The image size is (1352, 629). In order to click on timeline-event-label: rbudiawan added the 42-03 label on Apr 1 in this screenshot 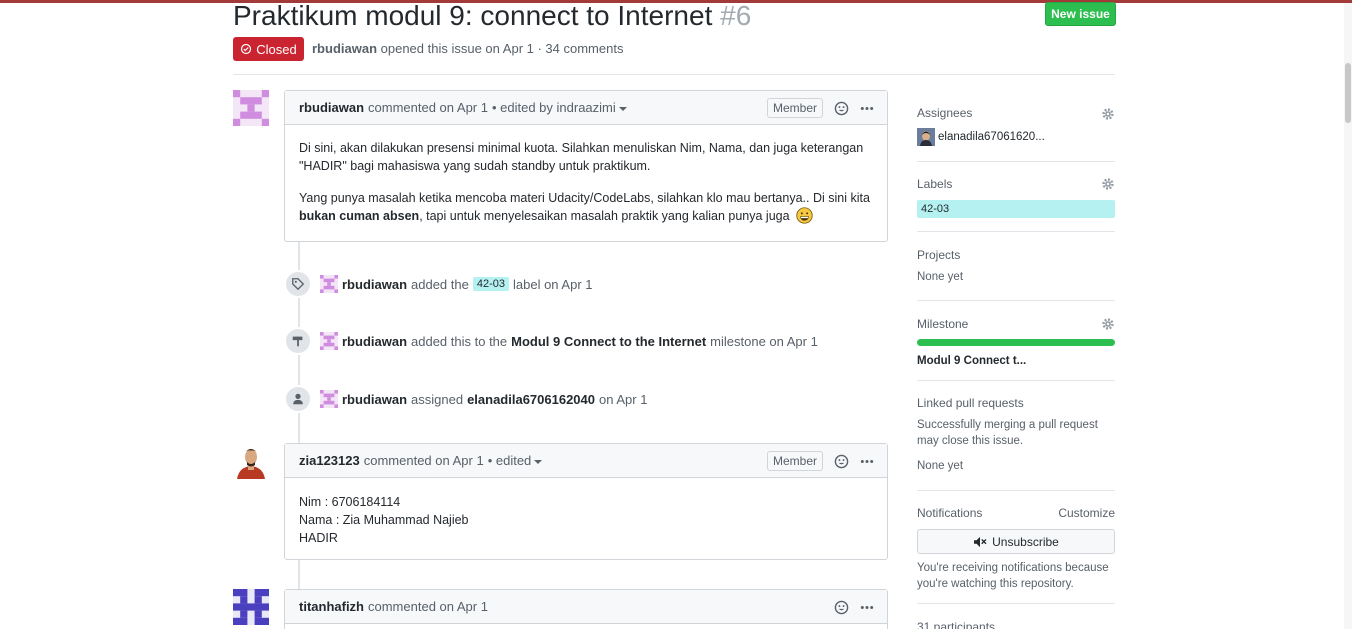, I will do `click(438, 284)`.